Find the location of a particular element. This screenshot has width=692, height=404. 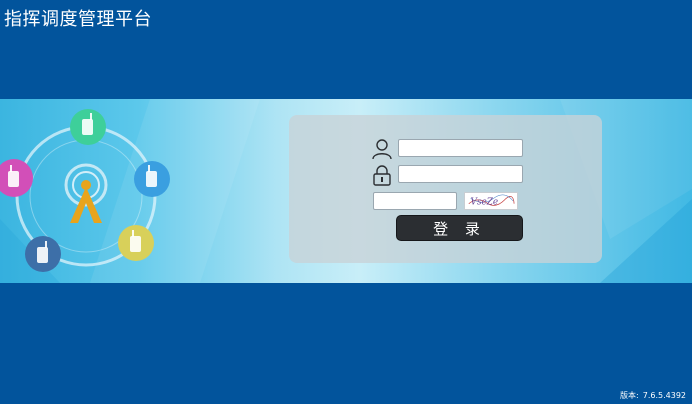

password-input is located at coordinates (460, 174).